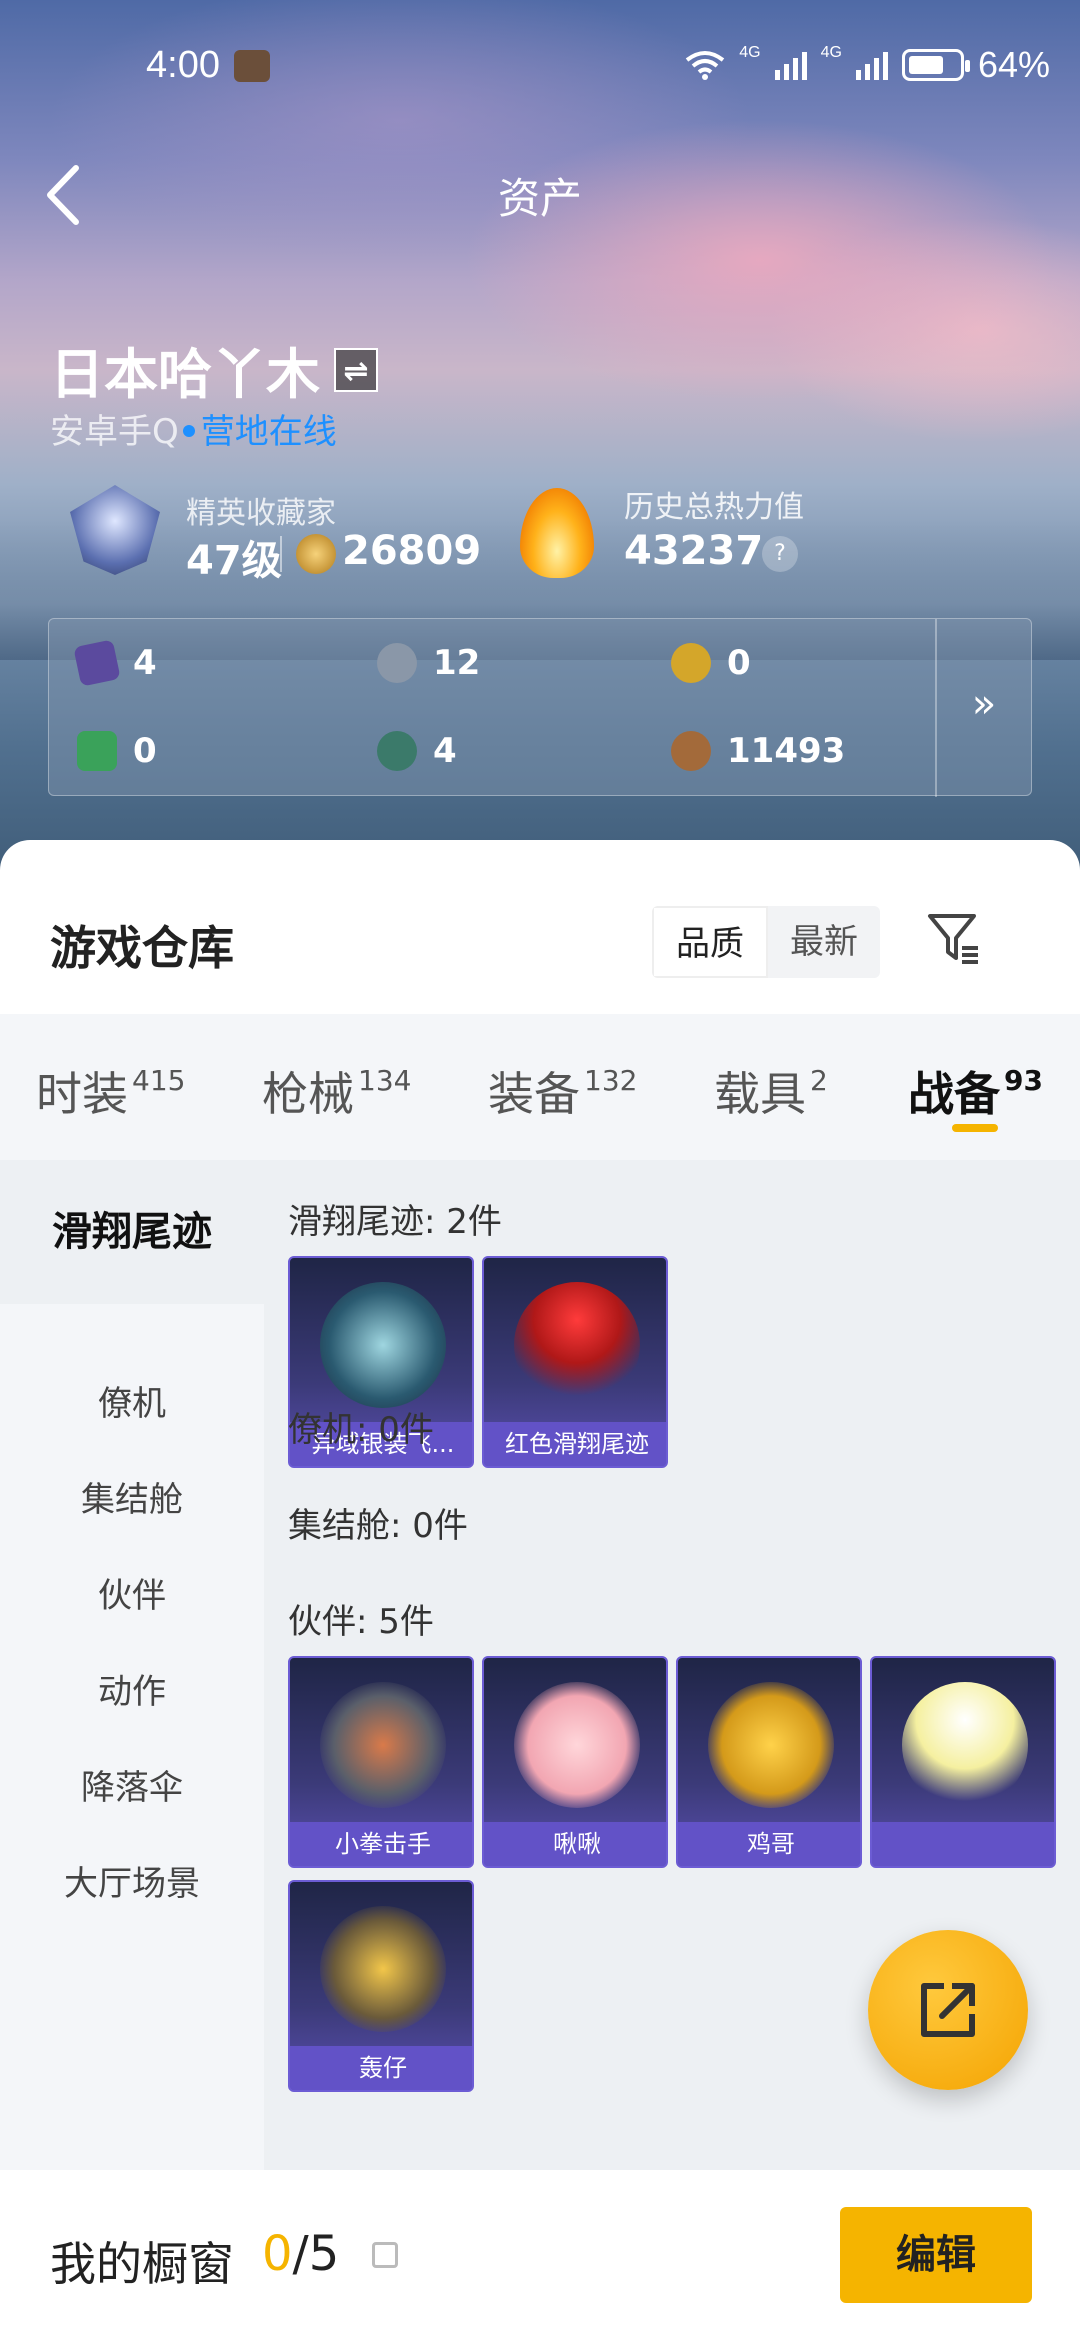 This screenshot has width=1080, height=2340. Describe the element at coordinates (1013, 64) in the screenshot. I see `battery-percent: 64%` at that location.